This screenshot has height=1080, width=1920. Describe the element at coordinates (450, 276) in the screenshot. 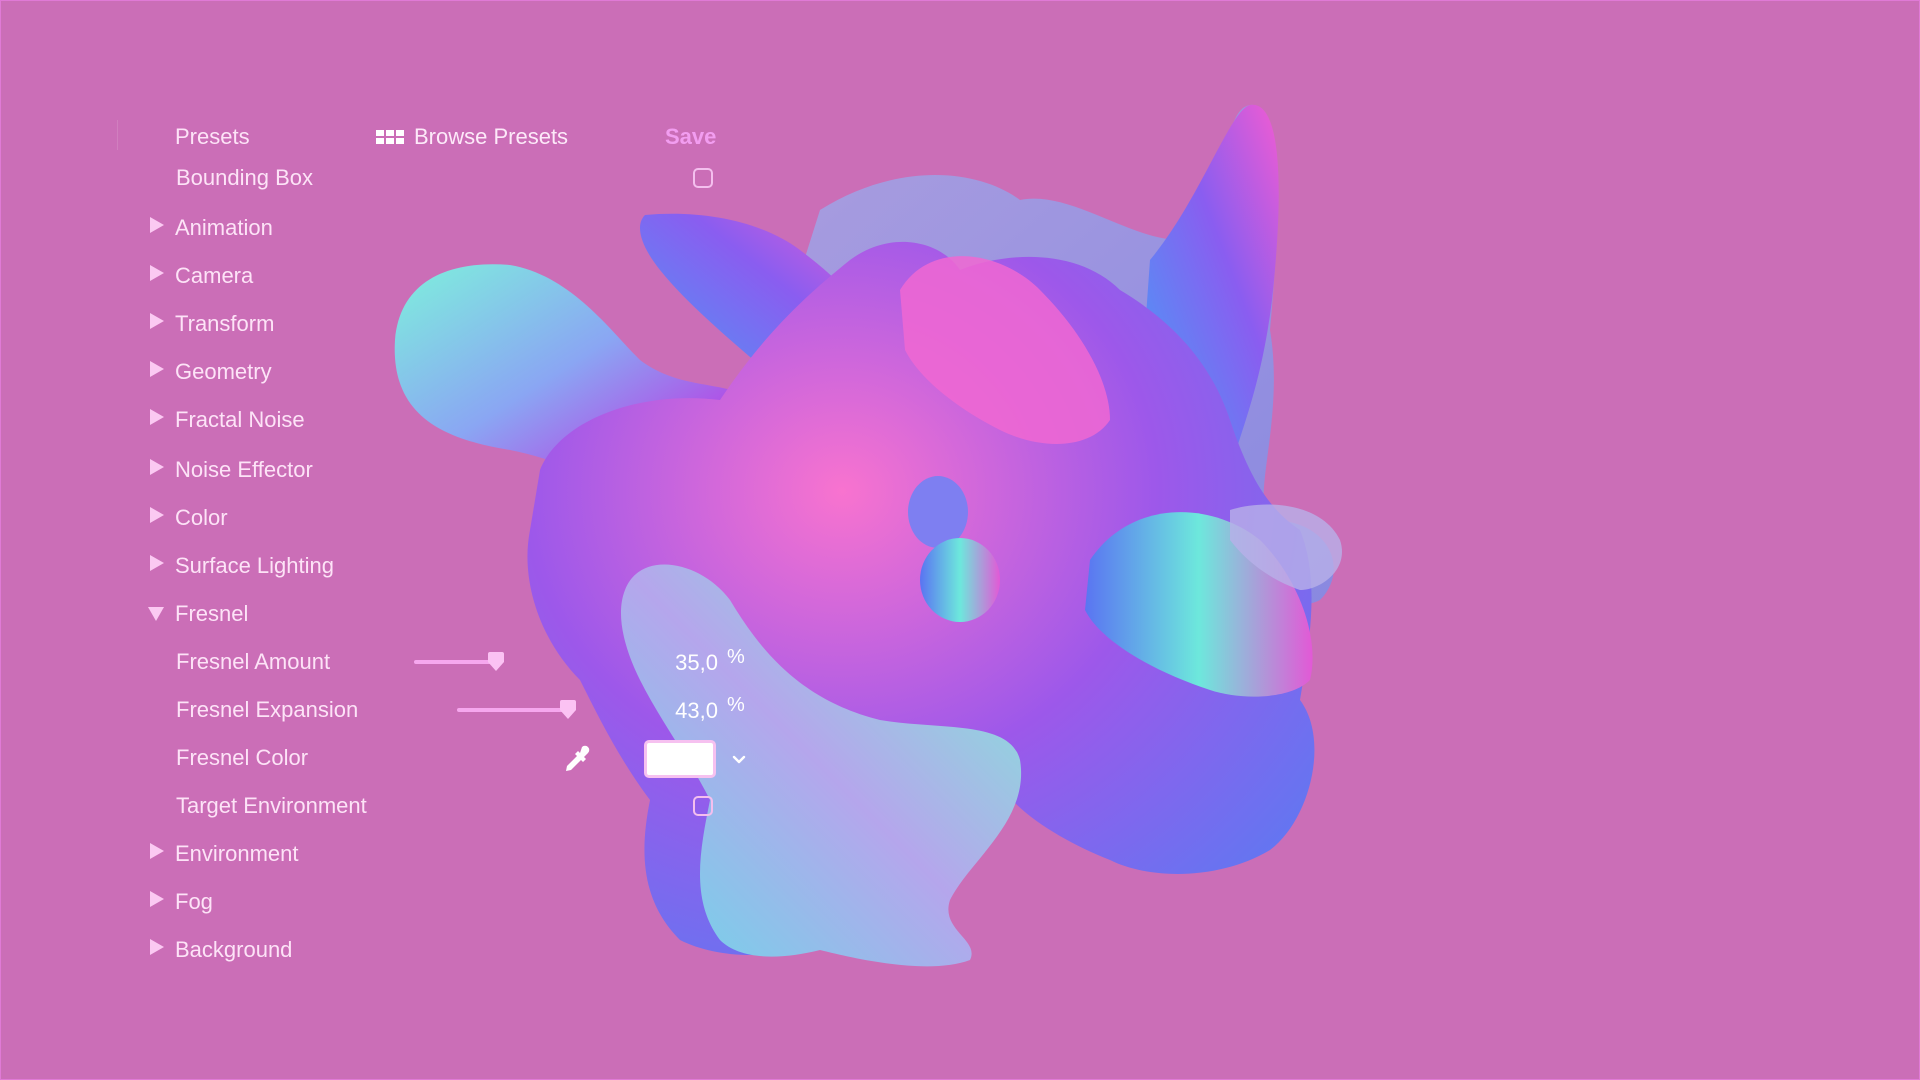

I see `section-camera: Camera` at that location.